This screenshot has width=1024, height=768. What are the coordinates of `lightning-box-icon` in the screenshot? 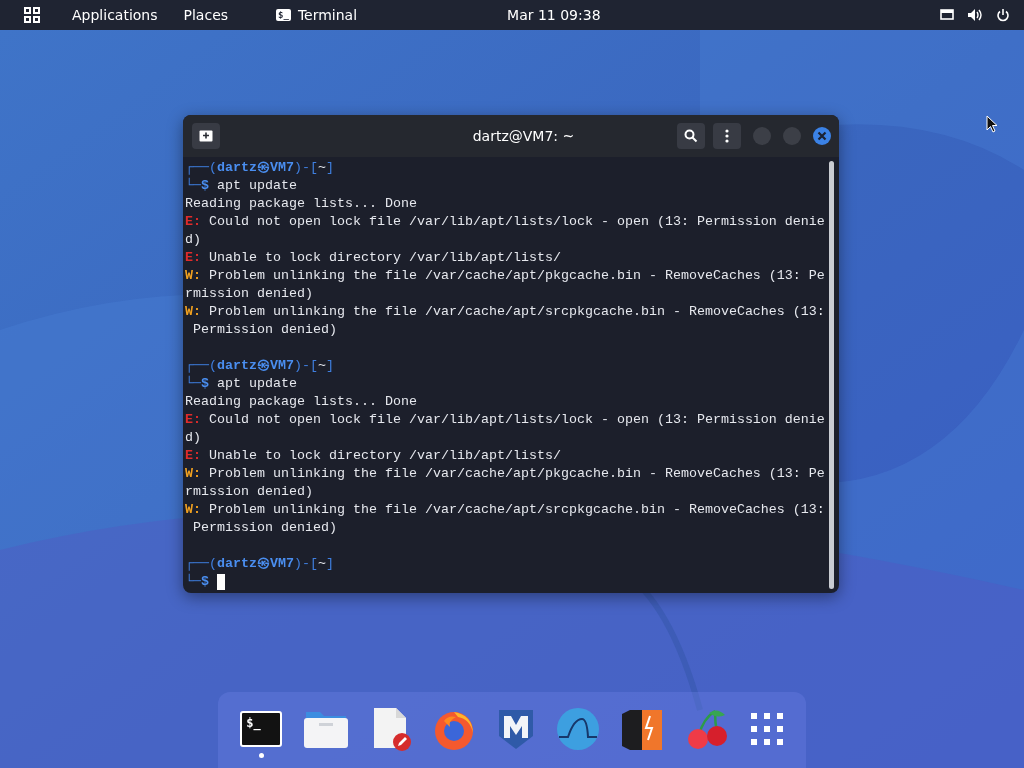 It's located at (642, 728).